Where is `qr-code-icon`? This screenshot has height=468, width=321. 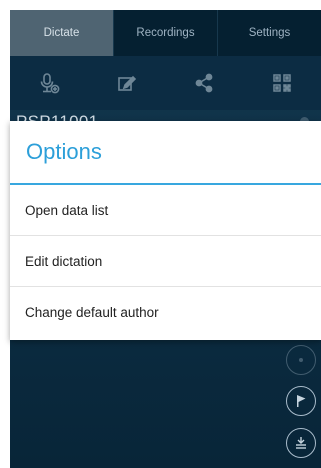 qr-code-icon is located at coordinates (282, 83).